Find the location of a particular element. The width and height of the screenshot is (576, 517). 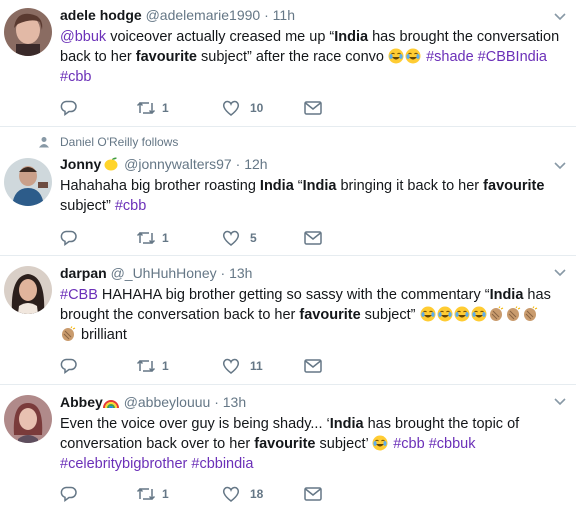

hashtag-link: #CBB is located at coordinates (79, 295).